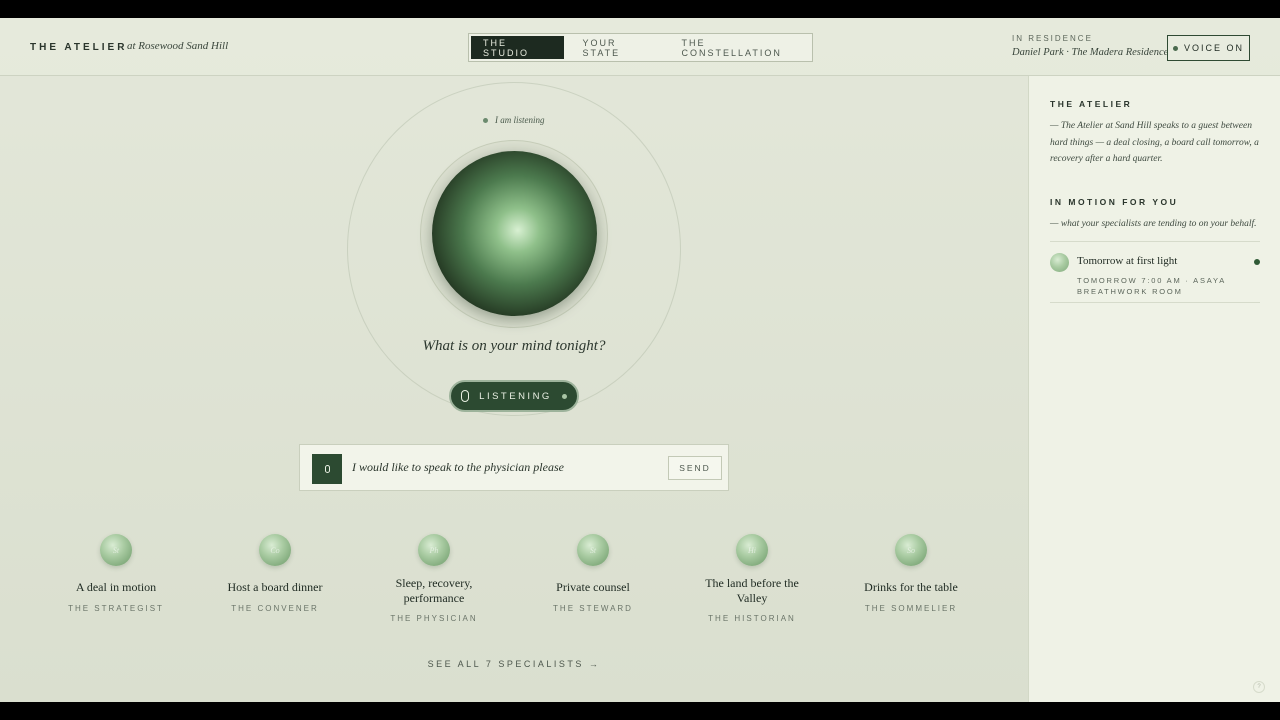 This screenshot has height=720, width=1280. What do you see at coordinates (517, 47) in the screenshot?
I see `tab-the-studio: THE STUDIO` at bounding box center [517, 47].